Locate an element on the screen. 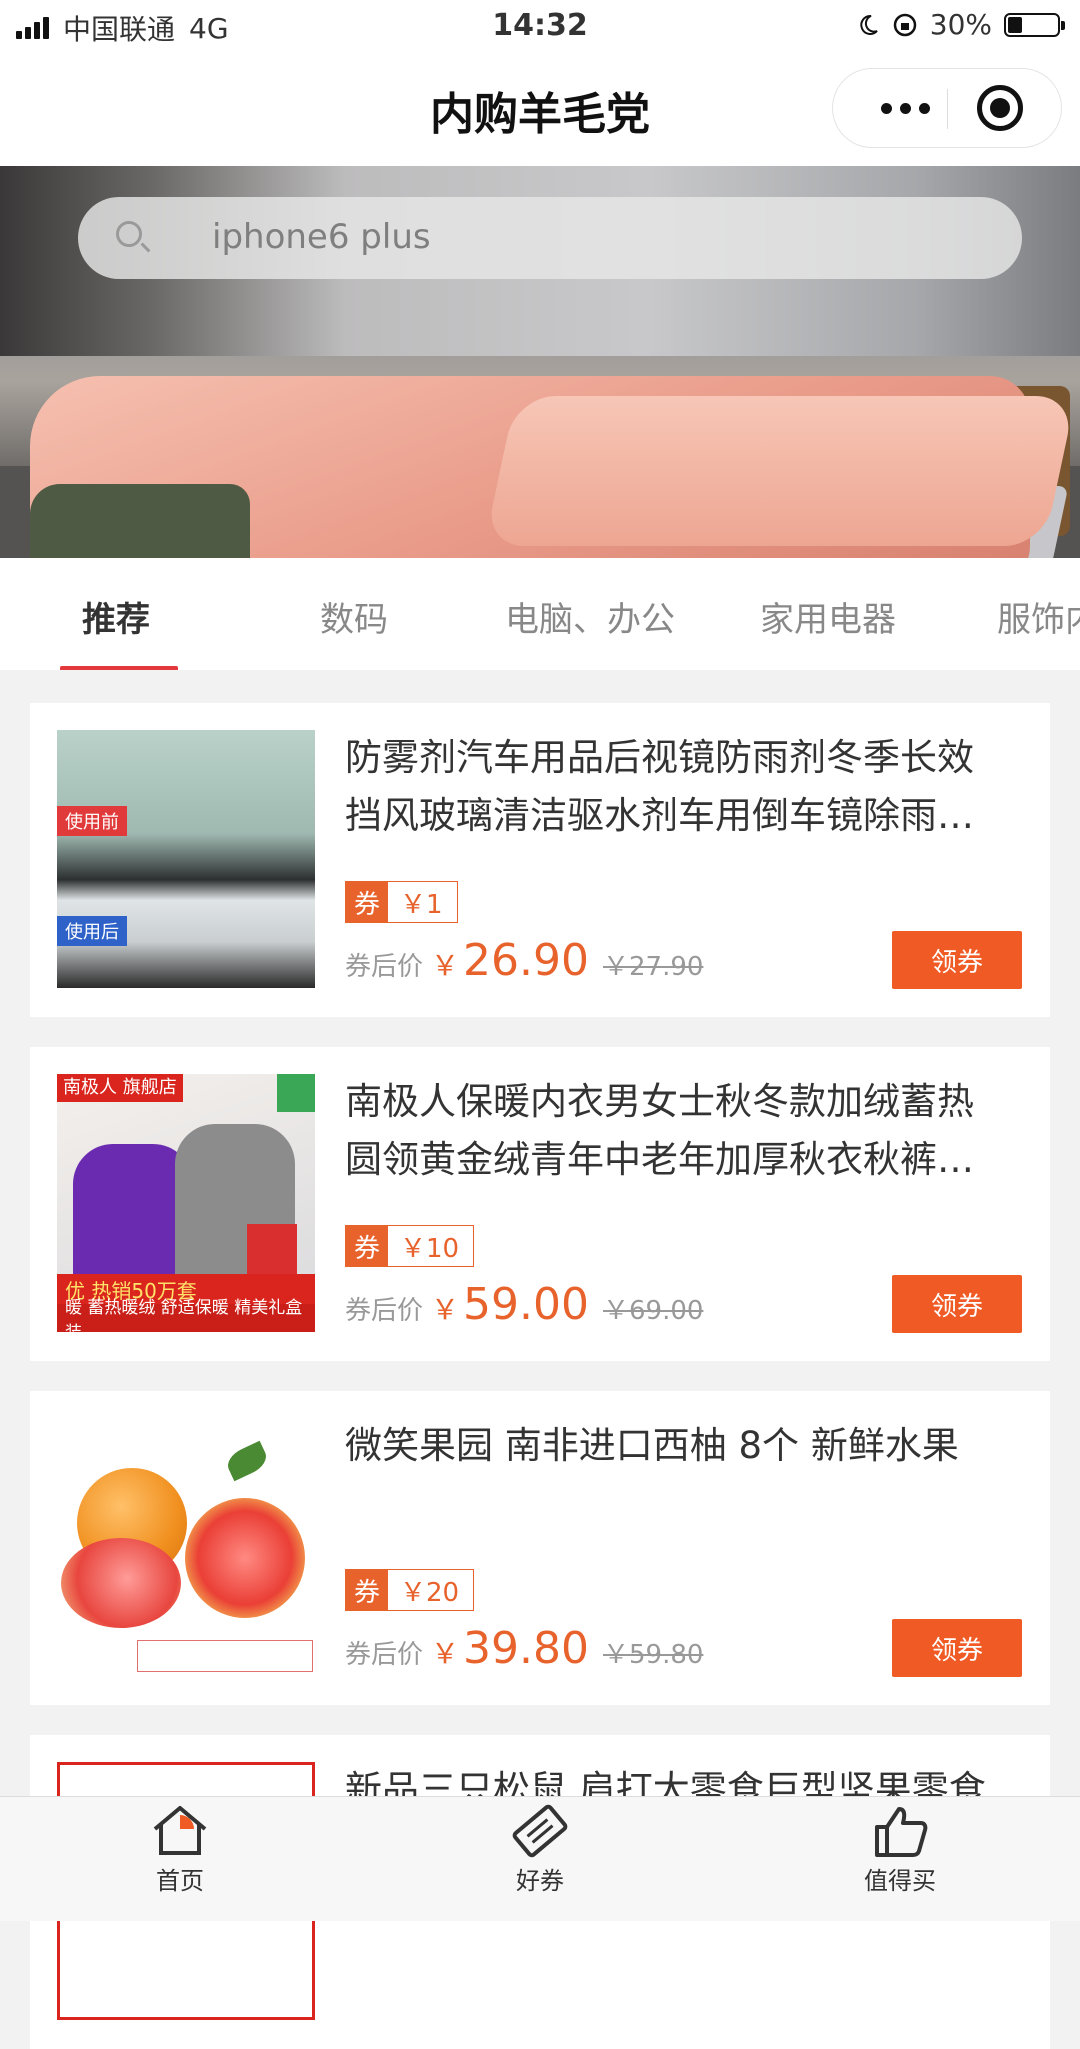 This screenshot has height=2049, width=1080. price-row: 券后价 ￥ 39.80 ￥59.80 is located at coordinates (524, 1648).